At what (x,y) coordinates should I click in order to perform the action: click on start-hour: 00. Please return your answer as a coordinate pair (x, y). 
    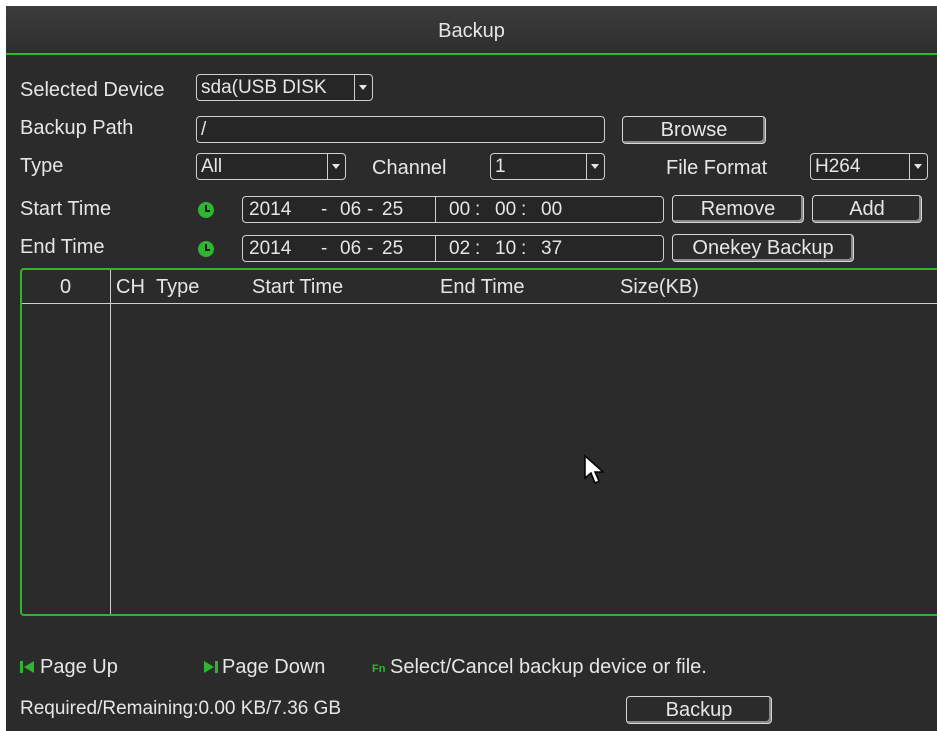
    Looking at the image, I should click on (459, 209).